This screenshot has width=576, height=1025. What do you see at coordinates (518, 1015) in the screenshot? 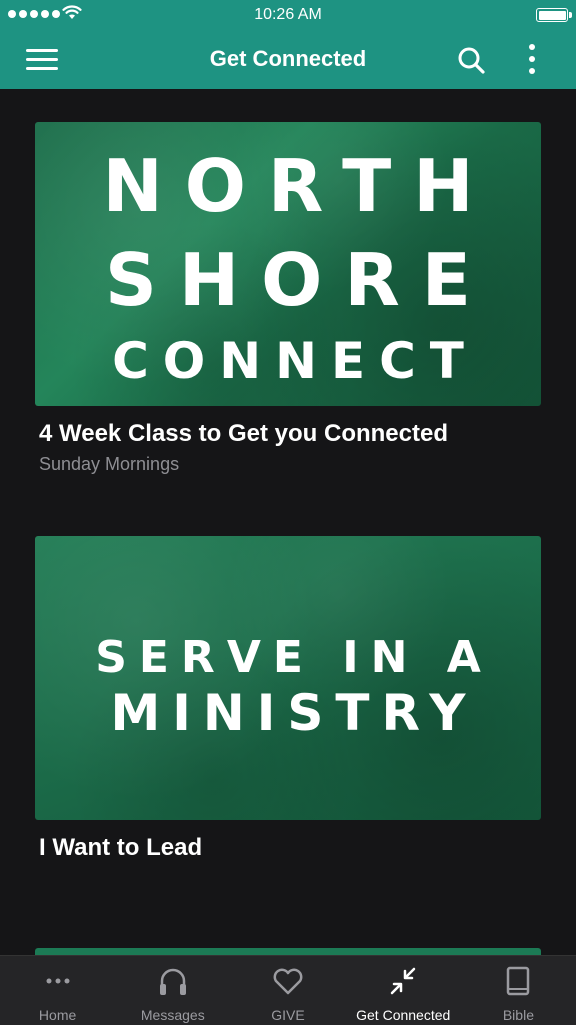
I see `tab-label: Bible` at bounding box center [518, 1015].